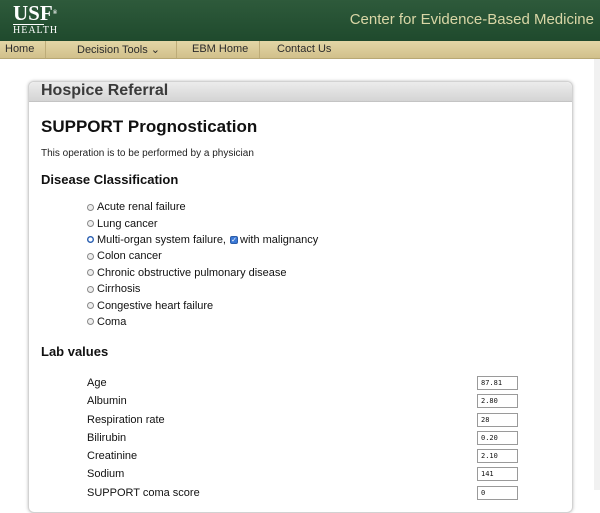 Image resolution: width=600 pixels, height=513 pixels. Describe the element at coordinates (307, 421) in the screenshot. I see `lab-row: Respiration rate 28` at that location.